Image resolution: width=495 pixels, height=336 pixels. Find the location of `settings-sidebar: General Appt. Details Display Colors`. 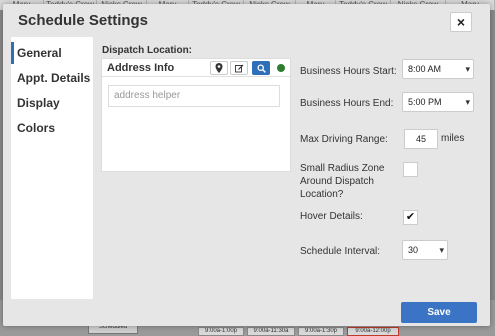

settings-sidebar: General Appt. Details Display Colors is located at coordinates (52, 168).